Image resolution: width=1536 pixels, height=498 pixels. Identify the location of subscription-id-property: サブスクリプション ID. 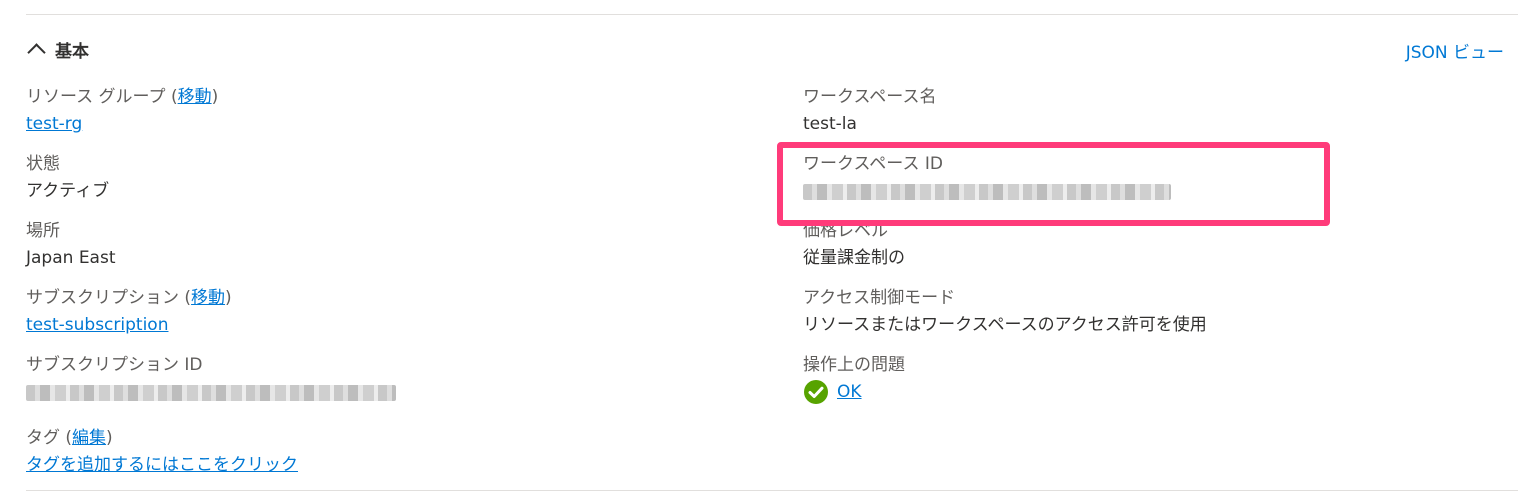
(211, 385).